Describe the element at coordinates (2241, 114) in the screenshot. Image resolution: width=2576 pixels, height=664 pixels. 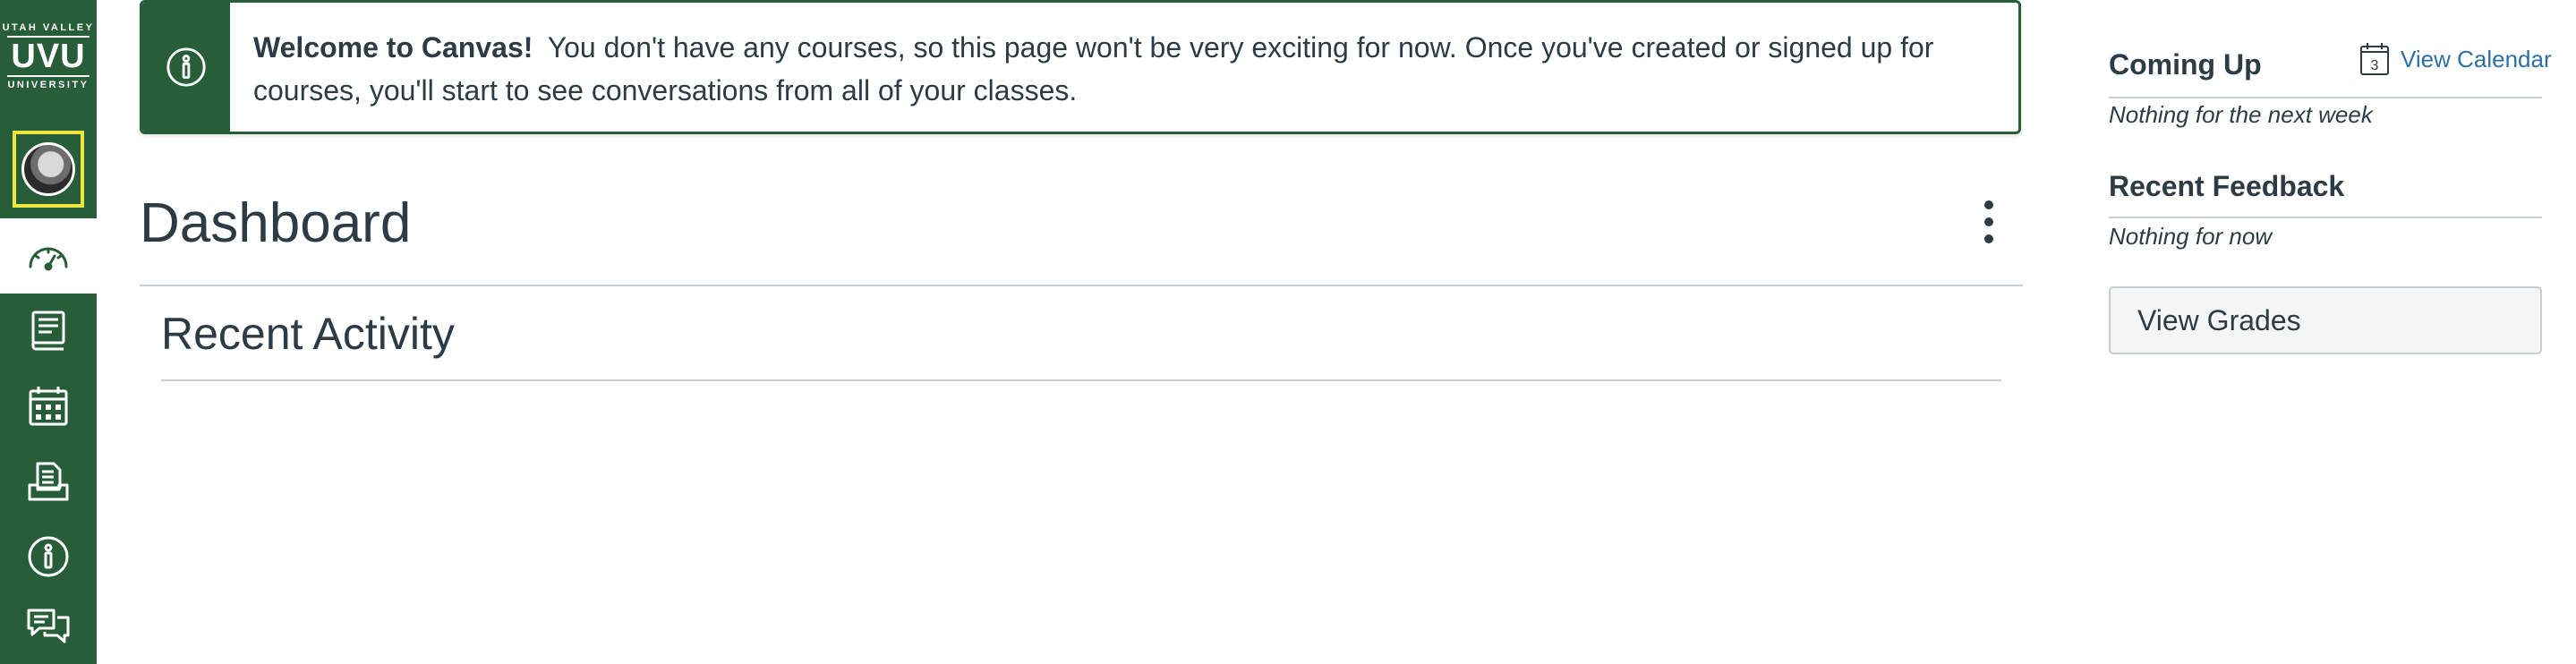
I see `coming-up-empty-text: Nothing for the next week` at that location.